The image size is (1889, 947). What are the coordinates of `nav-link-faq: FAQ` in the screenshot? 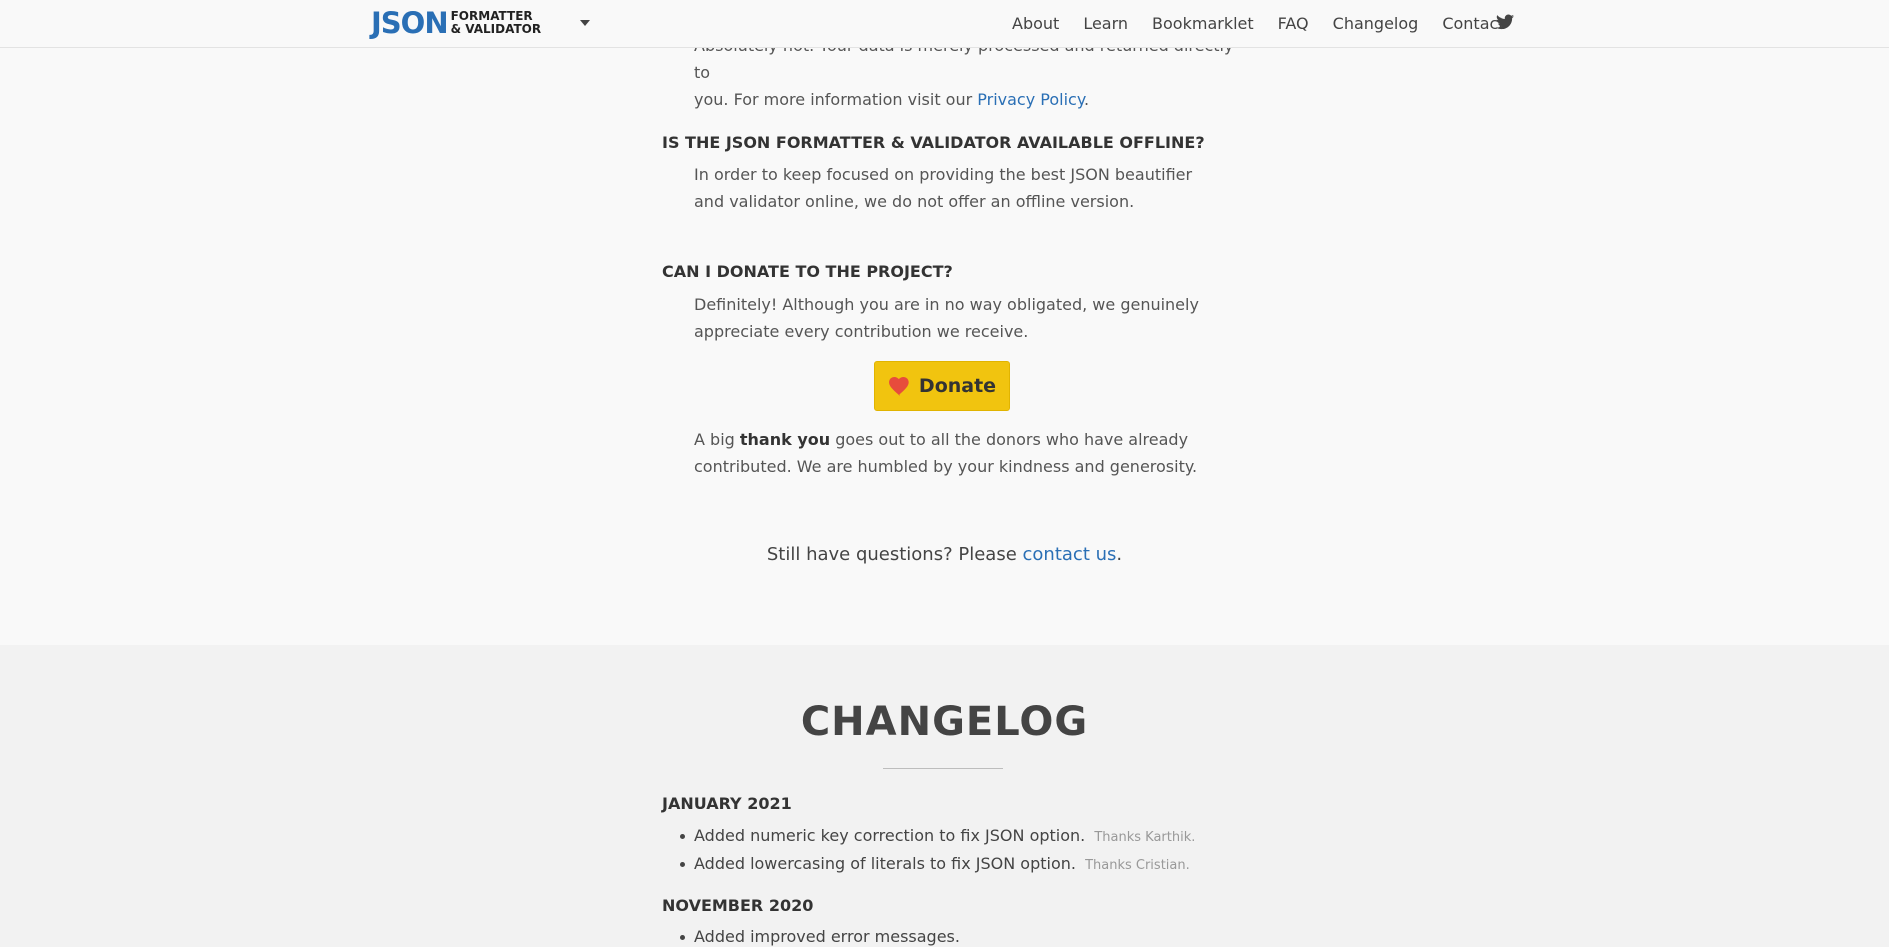 It's located at (1293, 23).